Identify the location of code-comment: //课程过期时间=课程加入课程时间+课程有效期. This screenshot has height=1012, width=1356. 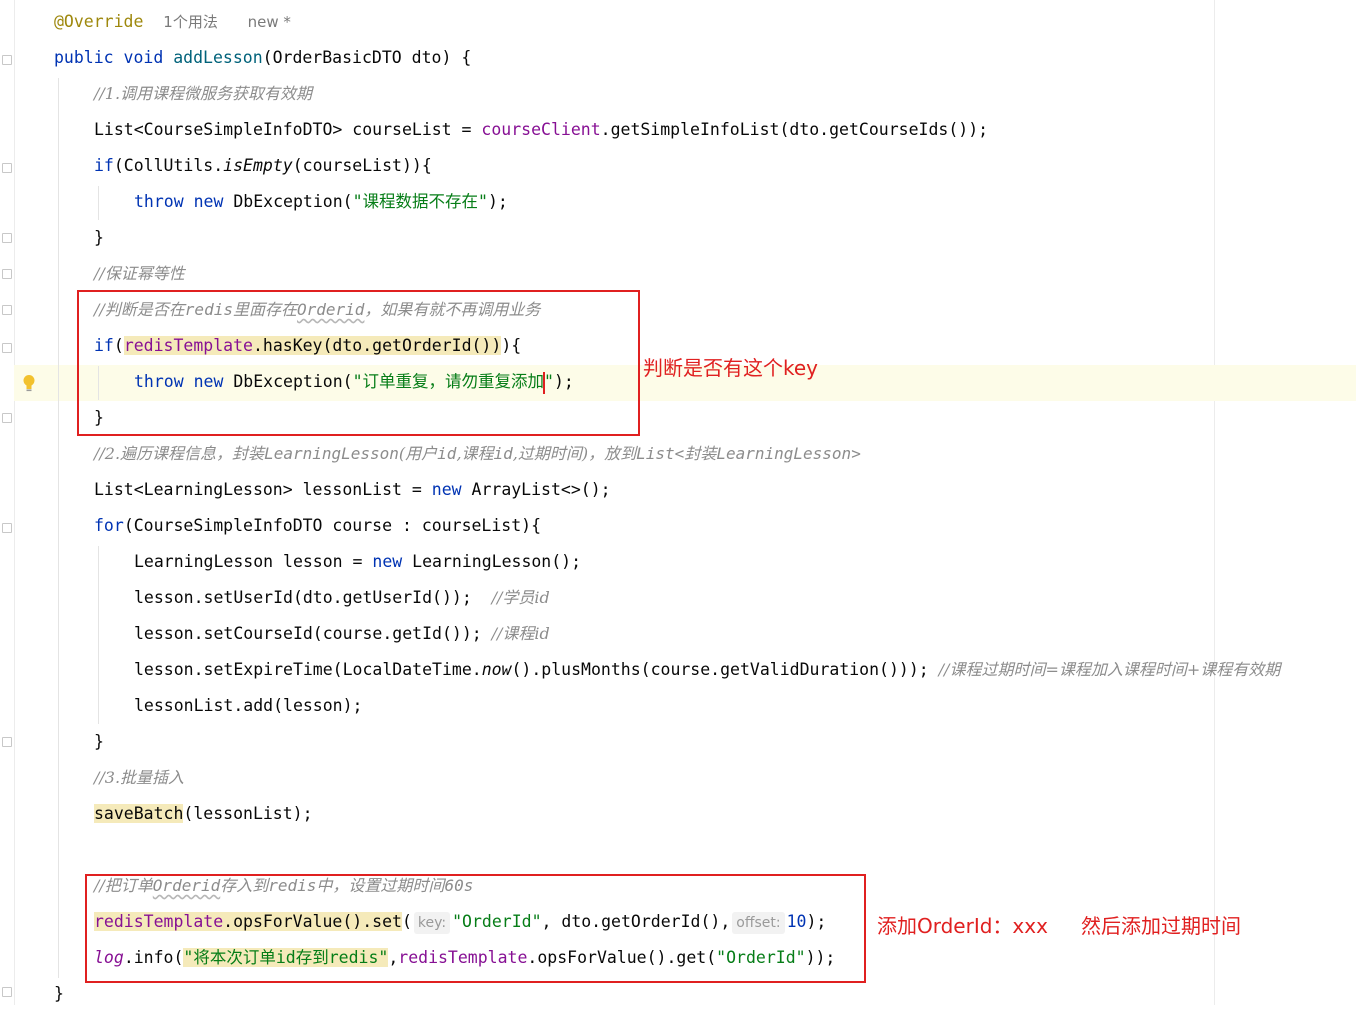
(1109, 669).